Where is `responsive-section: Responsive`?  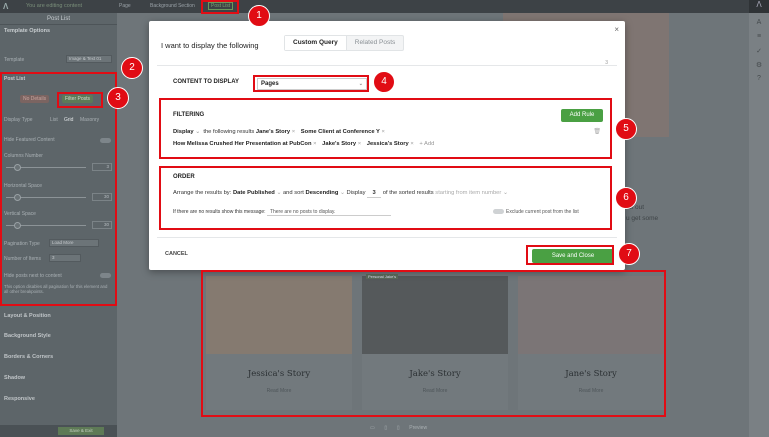
responsive-section: Responsive is located at coordinates (19, 399).